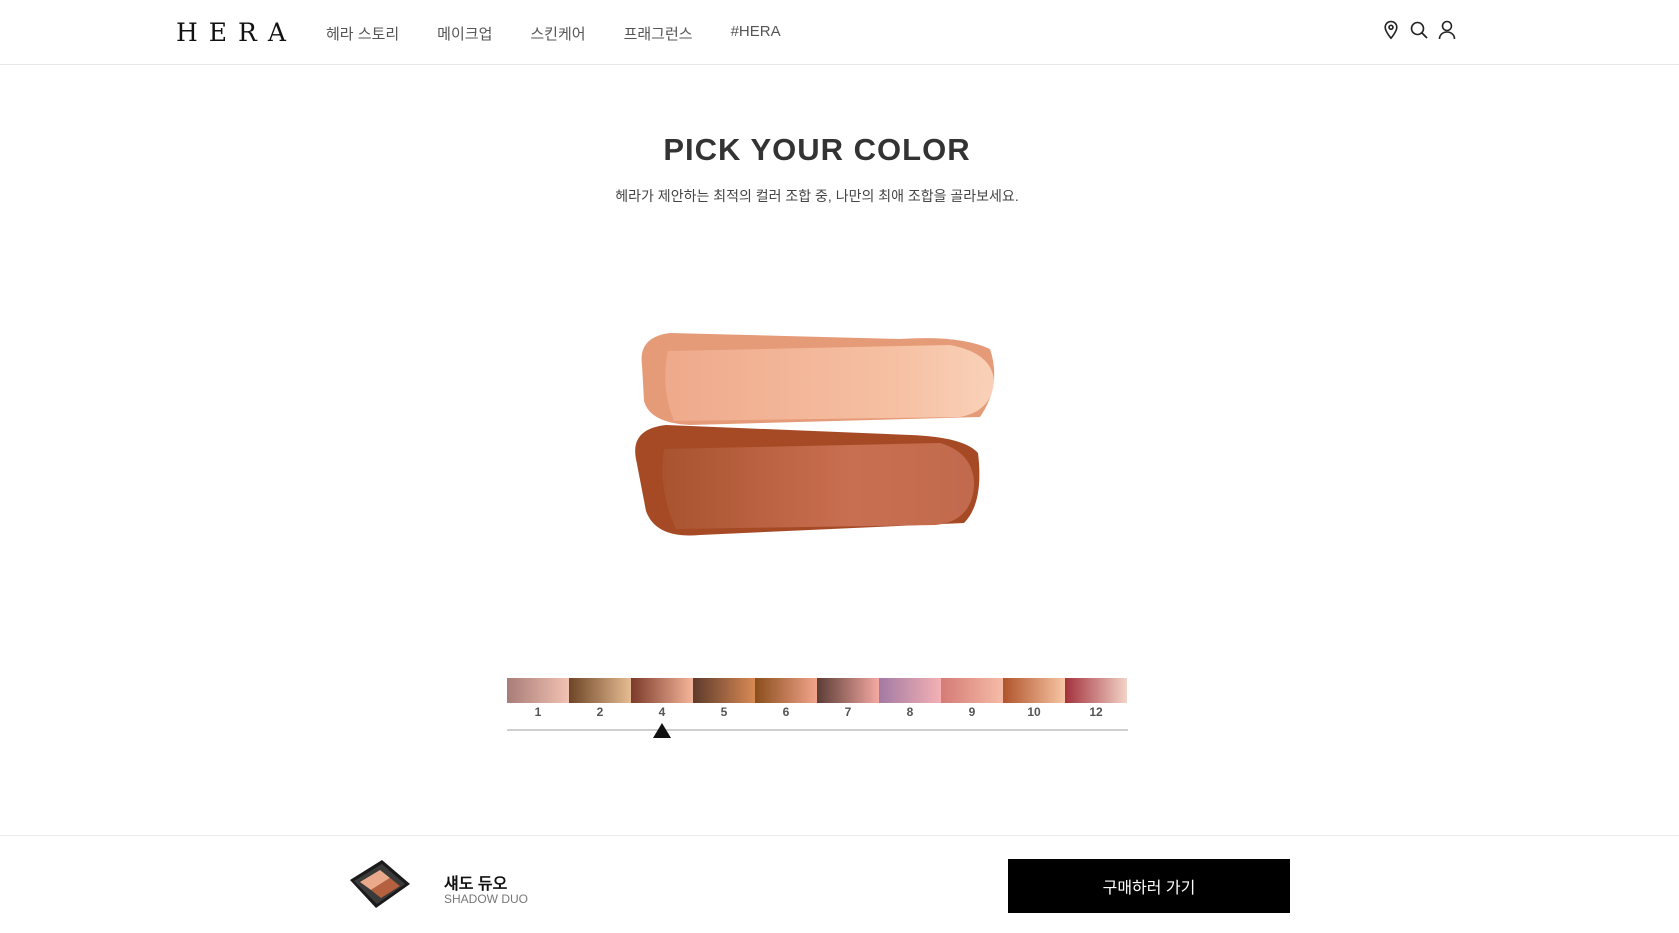  What do you see at coordinates (557, 33) in the screenshot?
I see `nav-item-skincare: 스킨케어` at bounding box center [557, 33].